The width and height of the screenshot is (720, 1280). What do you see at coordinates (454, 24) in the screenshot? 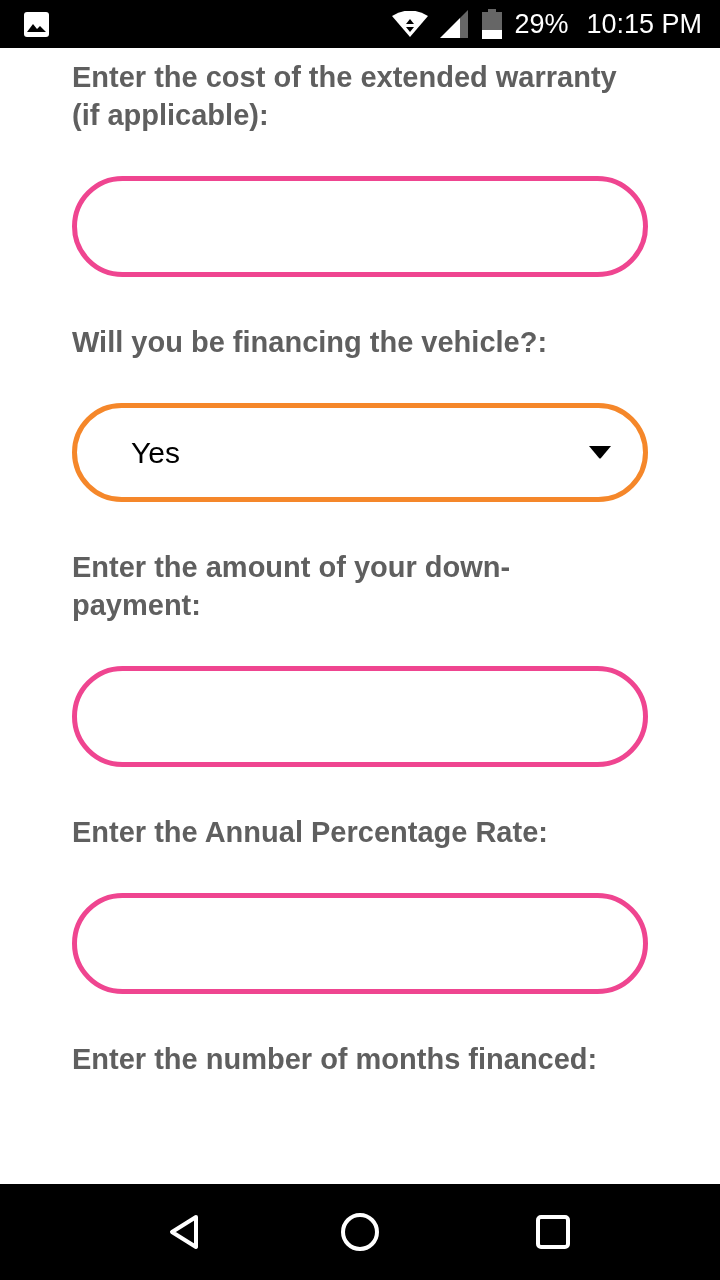
I see `signal-icon` at bounding box center [454, 24].